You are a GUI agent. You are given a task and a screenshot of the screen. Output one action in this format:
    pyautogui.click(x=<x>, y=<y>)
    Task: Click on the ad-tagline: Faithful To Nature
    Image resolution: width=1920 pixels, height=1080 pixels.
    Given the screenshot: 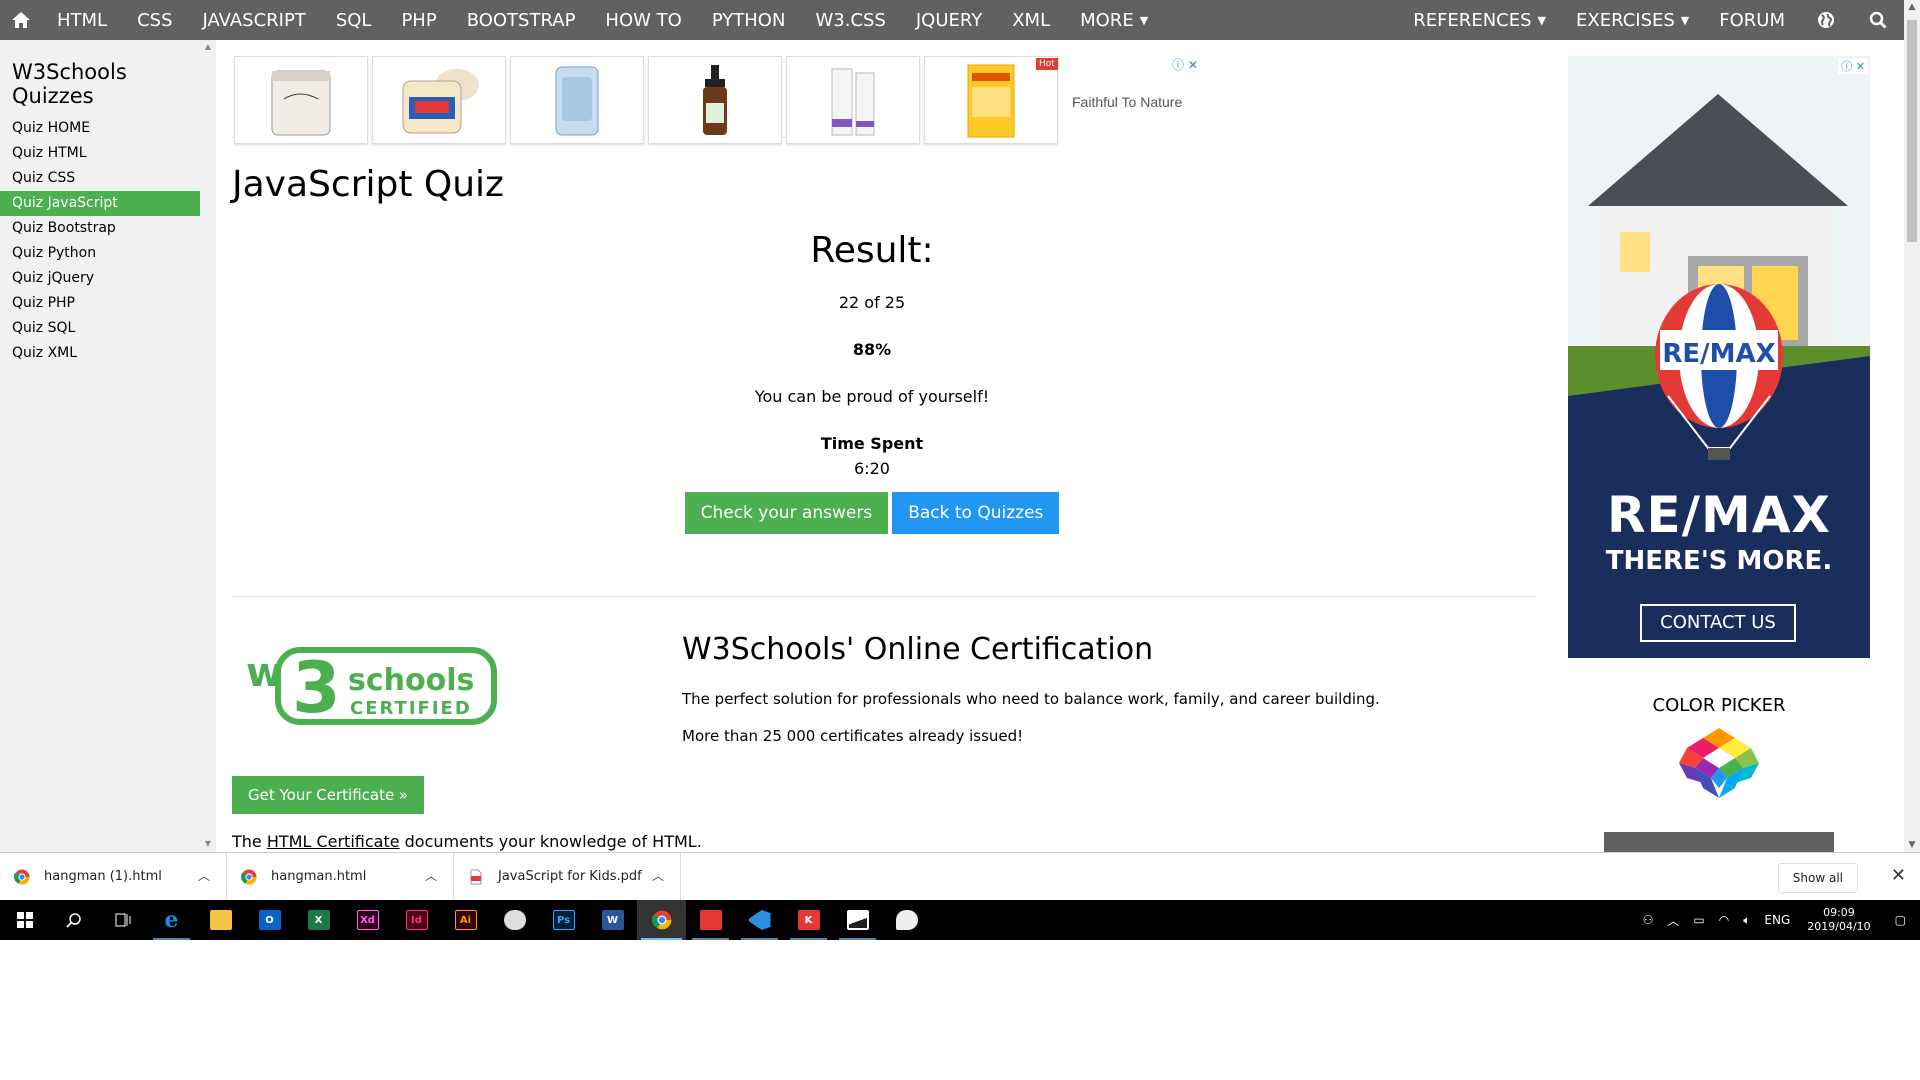 What is the action you would take?
    pyautogui.click(x=1127, y=102)
    